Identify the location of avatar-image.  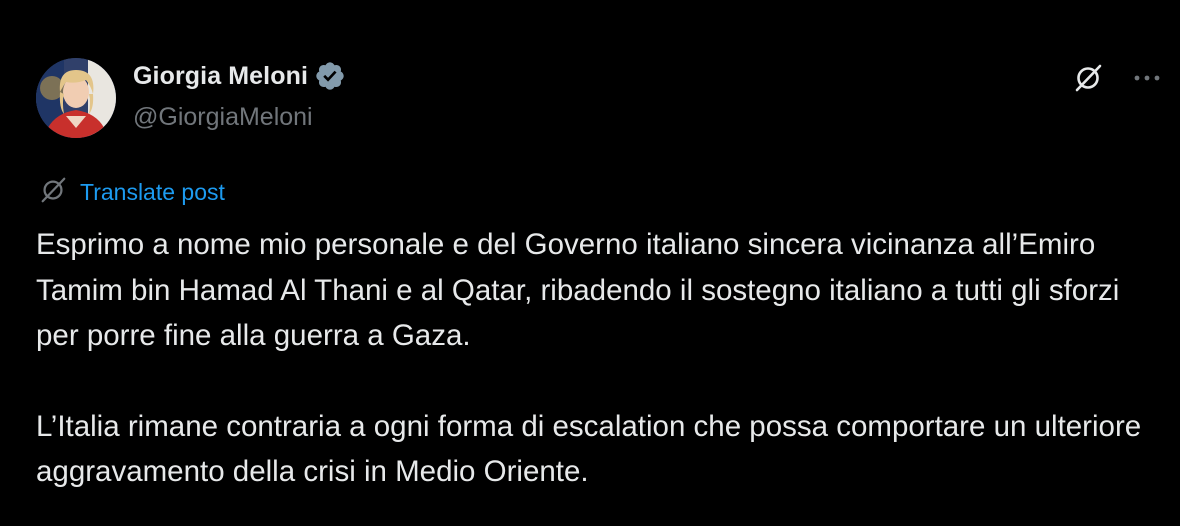
(76, 98).